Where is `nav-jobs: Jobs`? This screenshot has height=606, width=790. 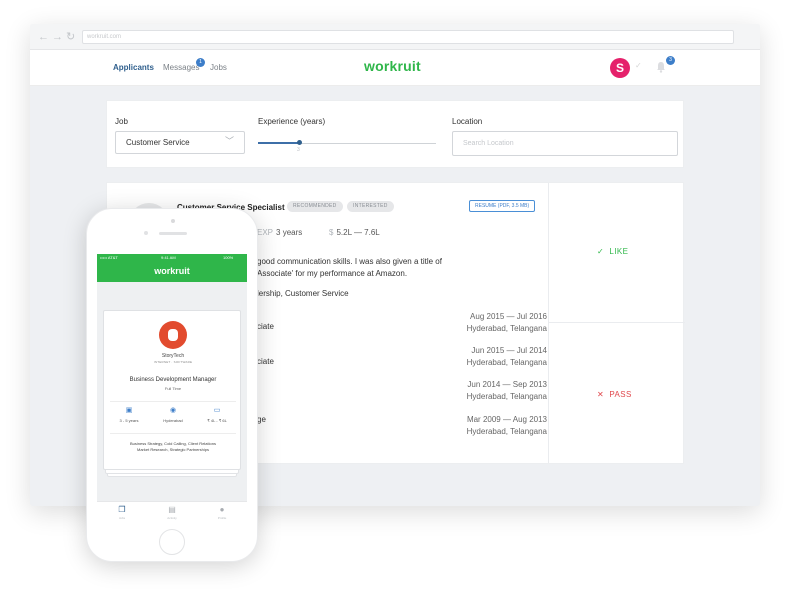
nav-jobs: Jobs is located at coordinates (218, 67).